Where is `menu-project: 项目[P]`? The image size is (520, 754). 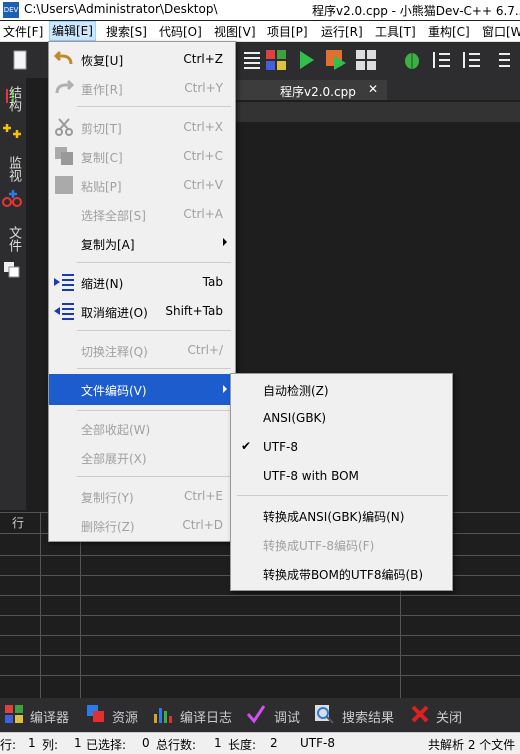 menu-project: 项目[P] is located at coordinates (287, 31).